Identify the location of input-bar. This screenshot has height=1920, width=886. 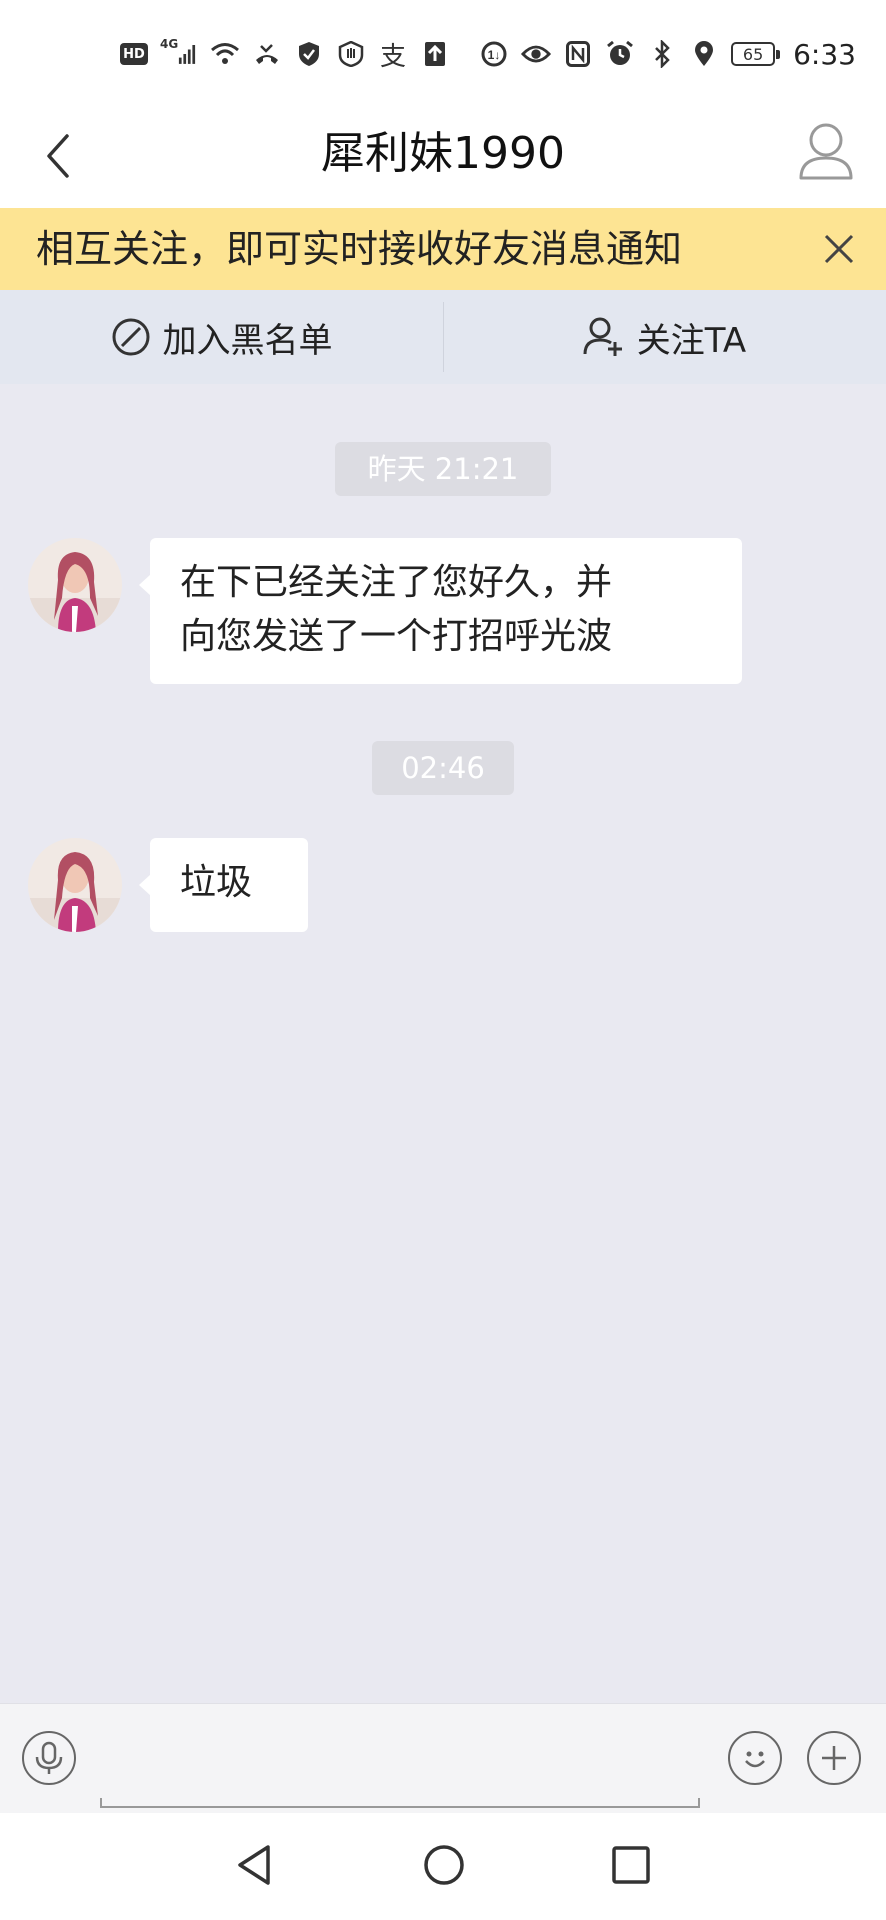
(443, 1758).